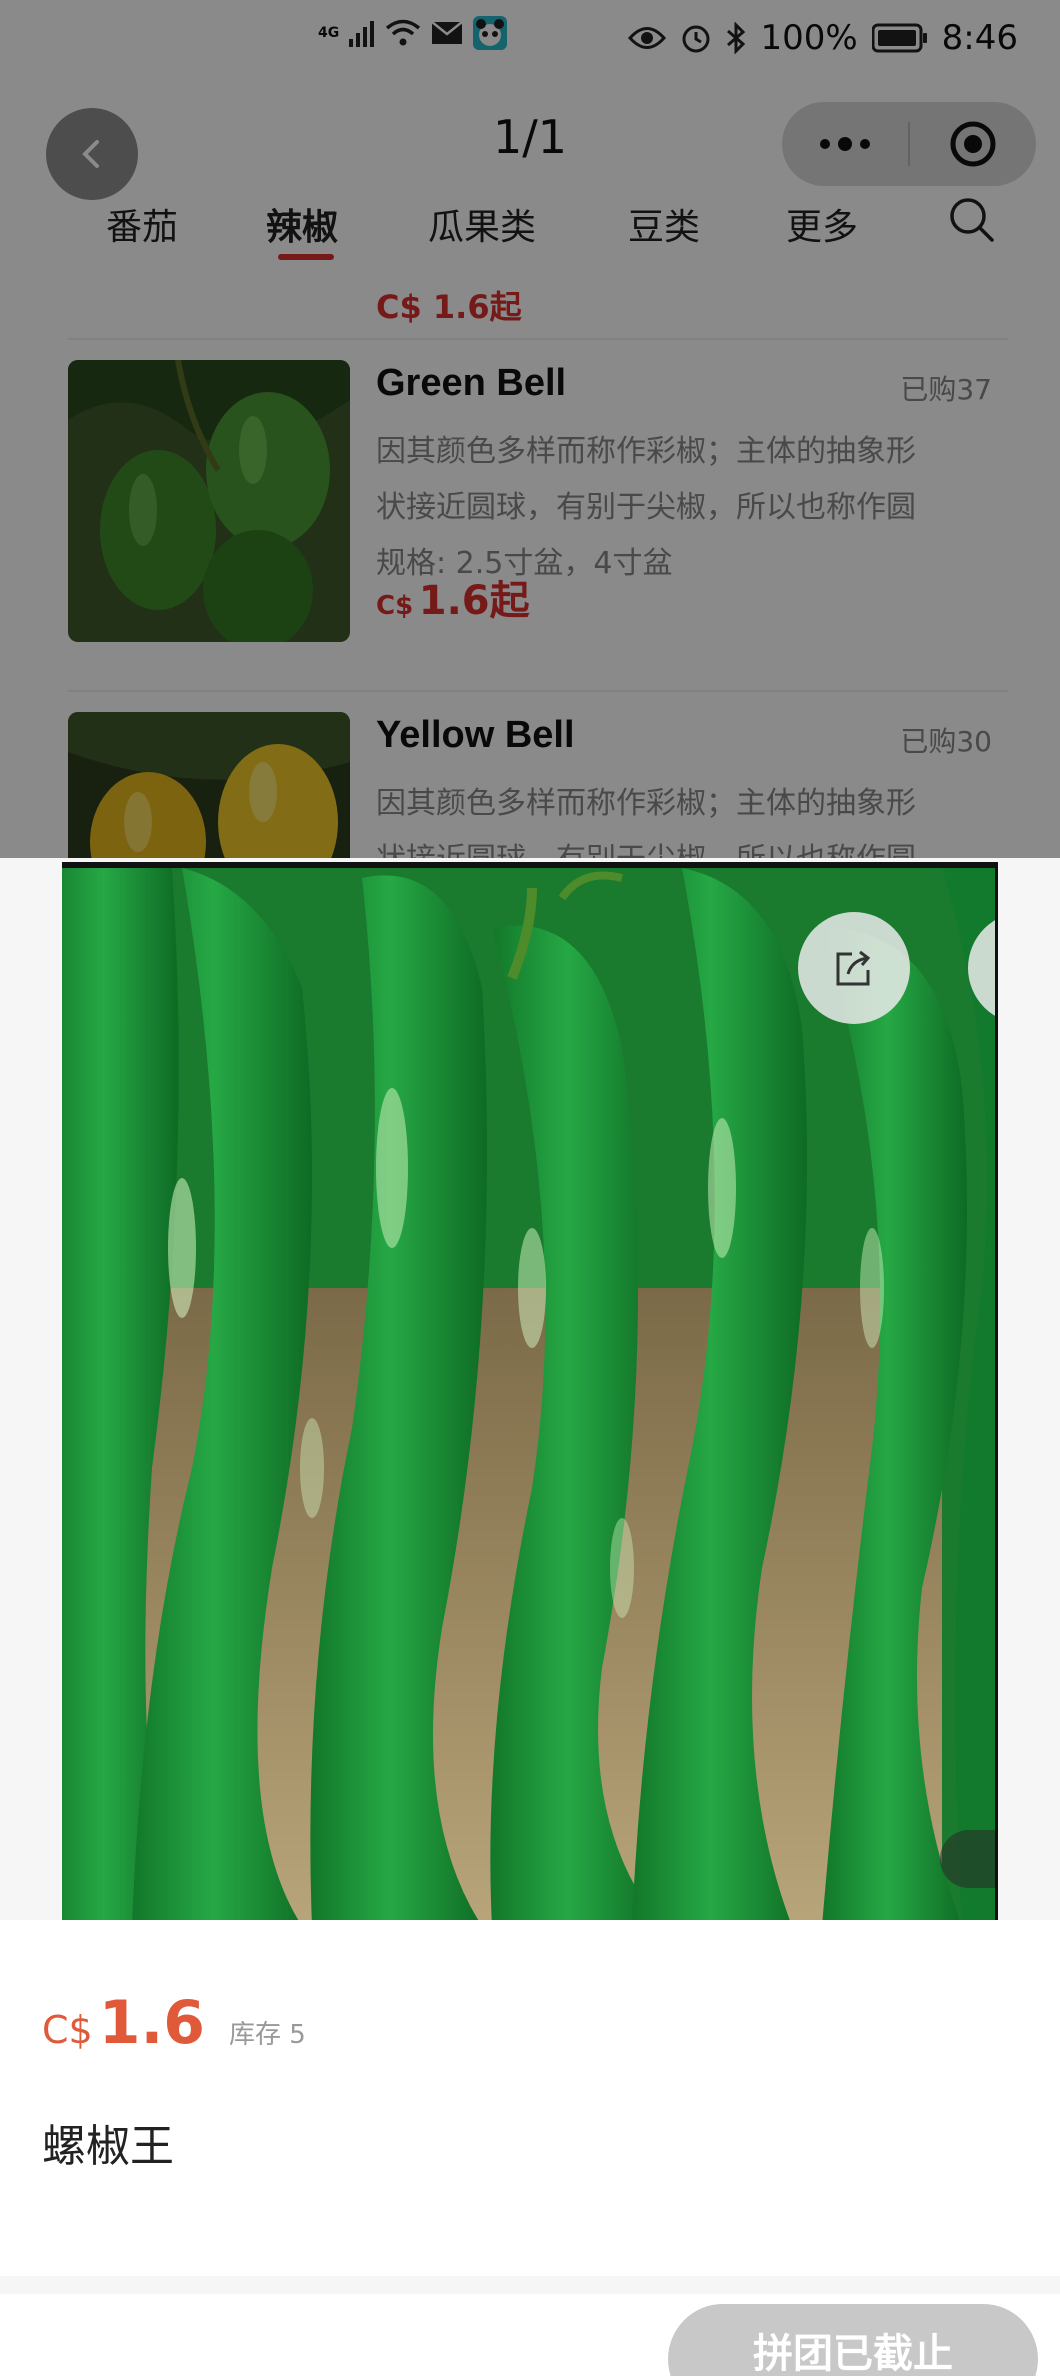 This screenshot has width=1060, height=2376. Describe the element at coordinates (530, 2098) in the screenshot. I see `product-info: C$ 1.6 库存 5 螺椒王` at that location.